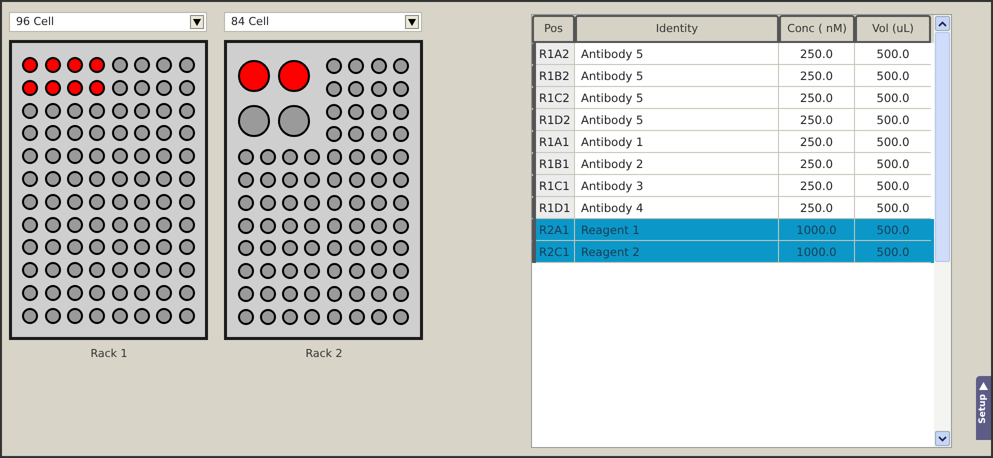 Image resolution: width=993 pixels, height=458 pixels. I want to click on table-row: R1B2 Antibody 5 250.0 500.0, so click(733, 76).